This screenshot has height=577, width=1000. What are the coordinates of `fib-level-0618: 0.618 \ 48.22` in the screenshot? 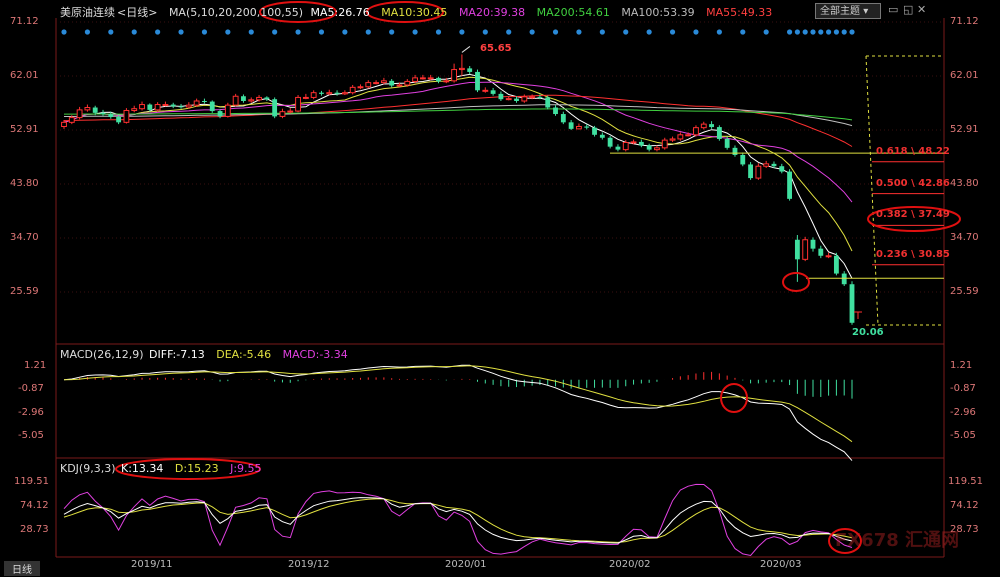 It's located at (913, 151).